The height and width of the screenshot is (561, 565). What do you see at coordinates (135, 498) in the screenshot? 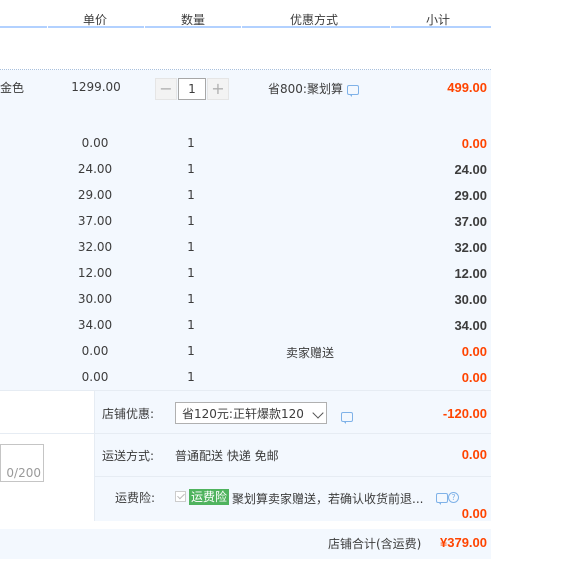
I see `insurance-label: 运费险:` at bounding box center [135, 498].